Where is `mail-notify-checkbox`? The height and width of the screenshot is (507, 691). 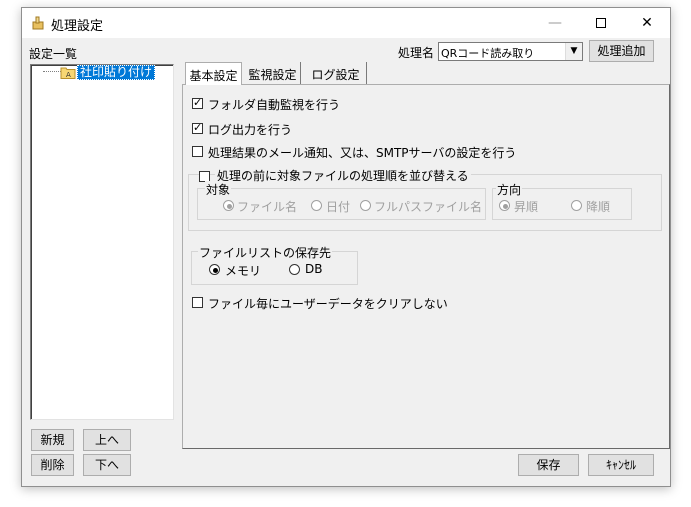 mail-notify-checkbox is located at coordinates (197, 151).